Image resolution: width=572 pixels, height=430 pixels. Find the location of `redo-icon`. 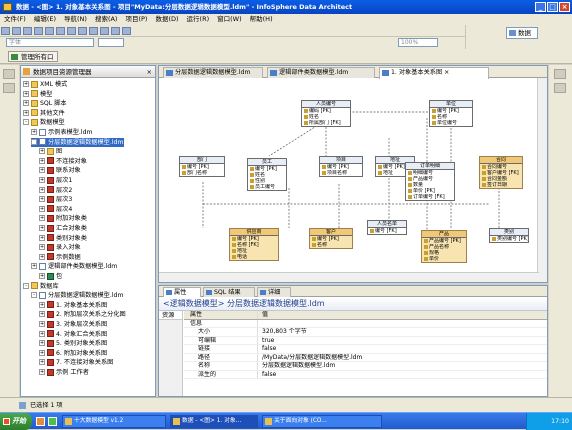

redo-icon is located at coordinates (104, 31).